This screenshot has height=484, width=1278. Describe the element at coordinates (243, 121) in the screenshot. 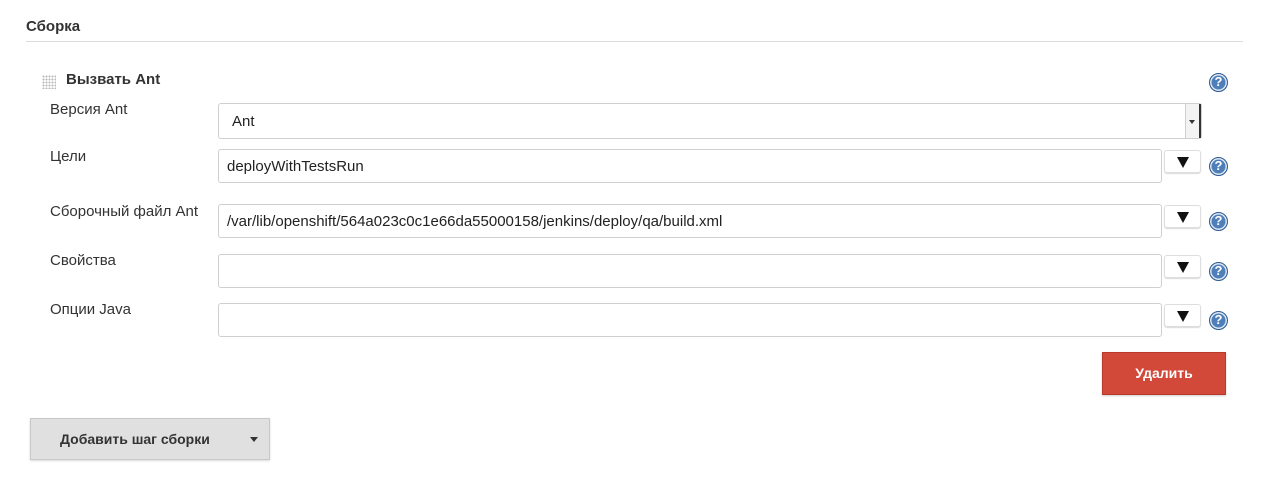

I see `ant-version-selected-value: Ant` at that location.